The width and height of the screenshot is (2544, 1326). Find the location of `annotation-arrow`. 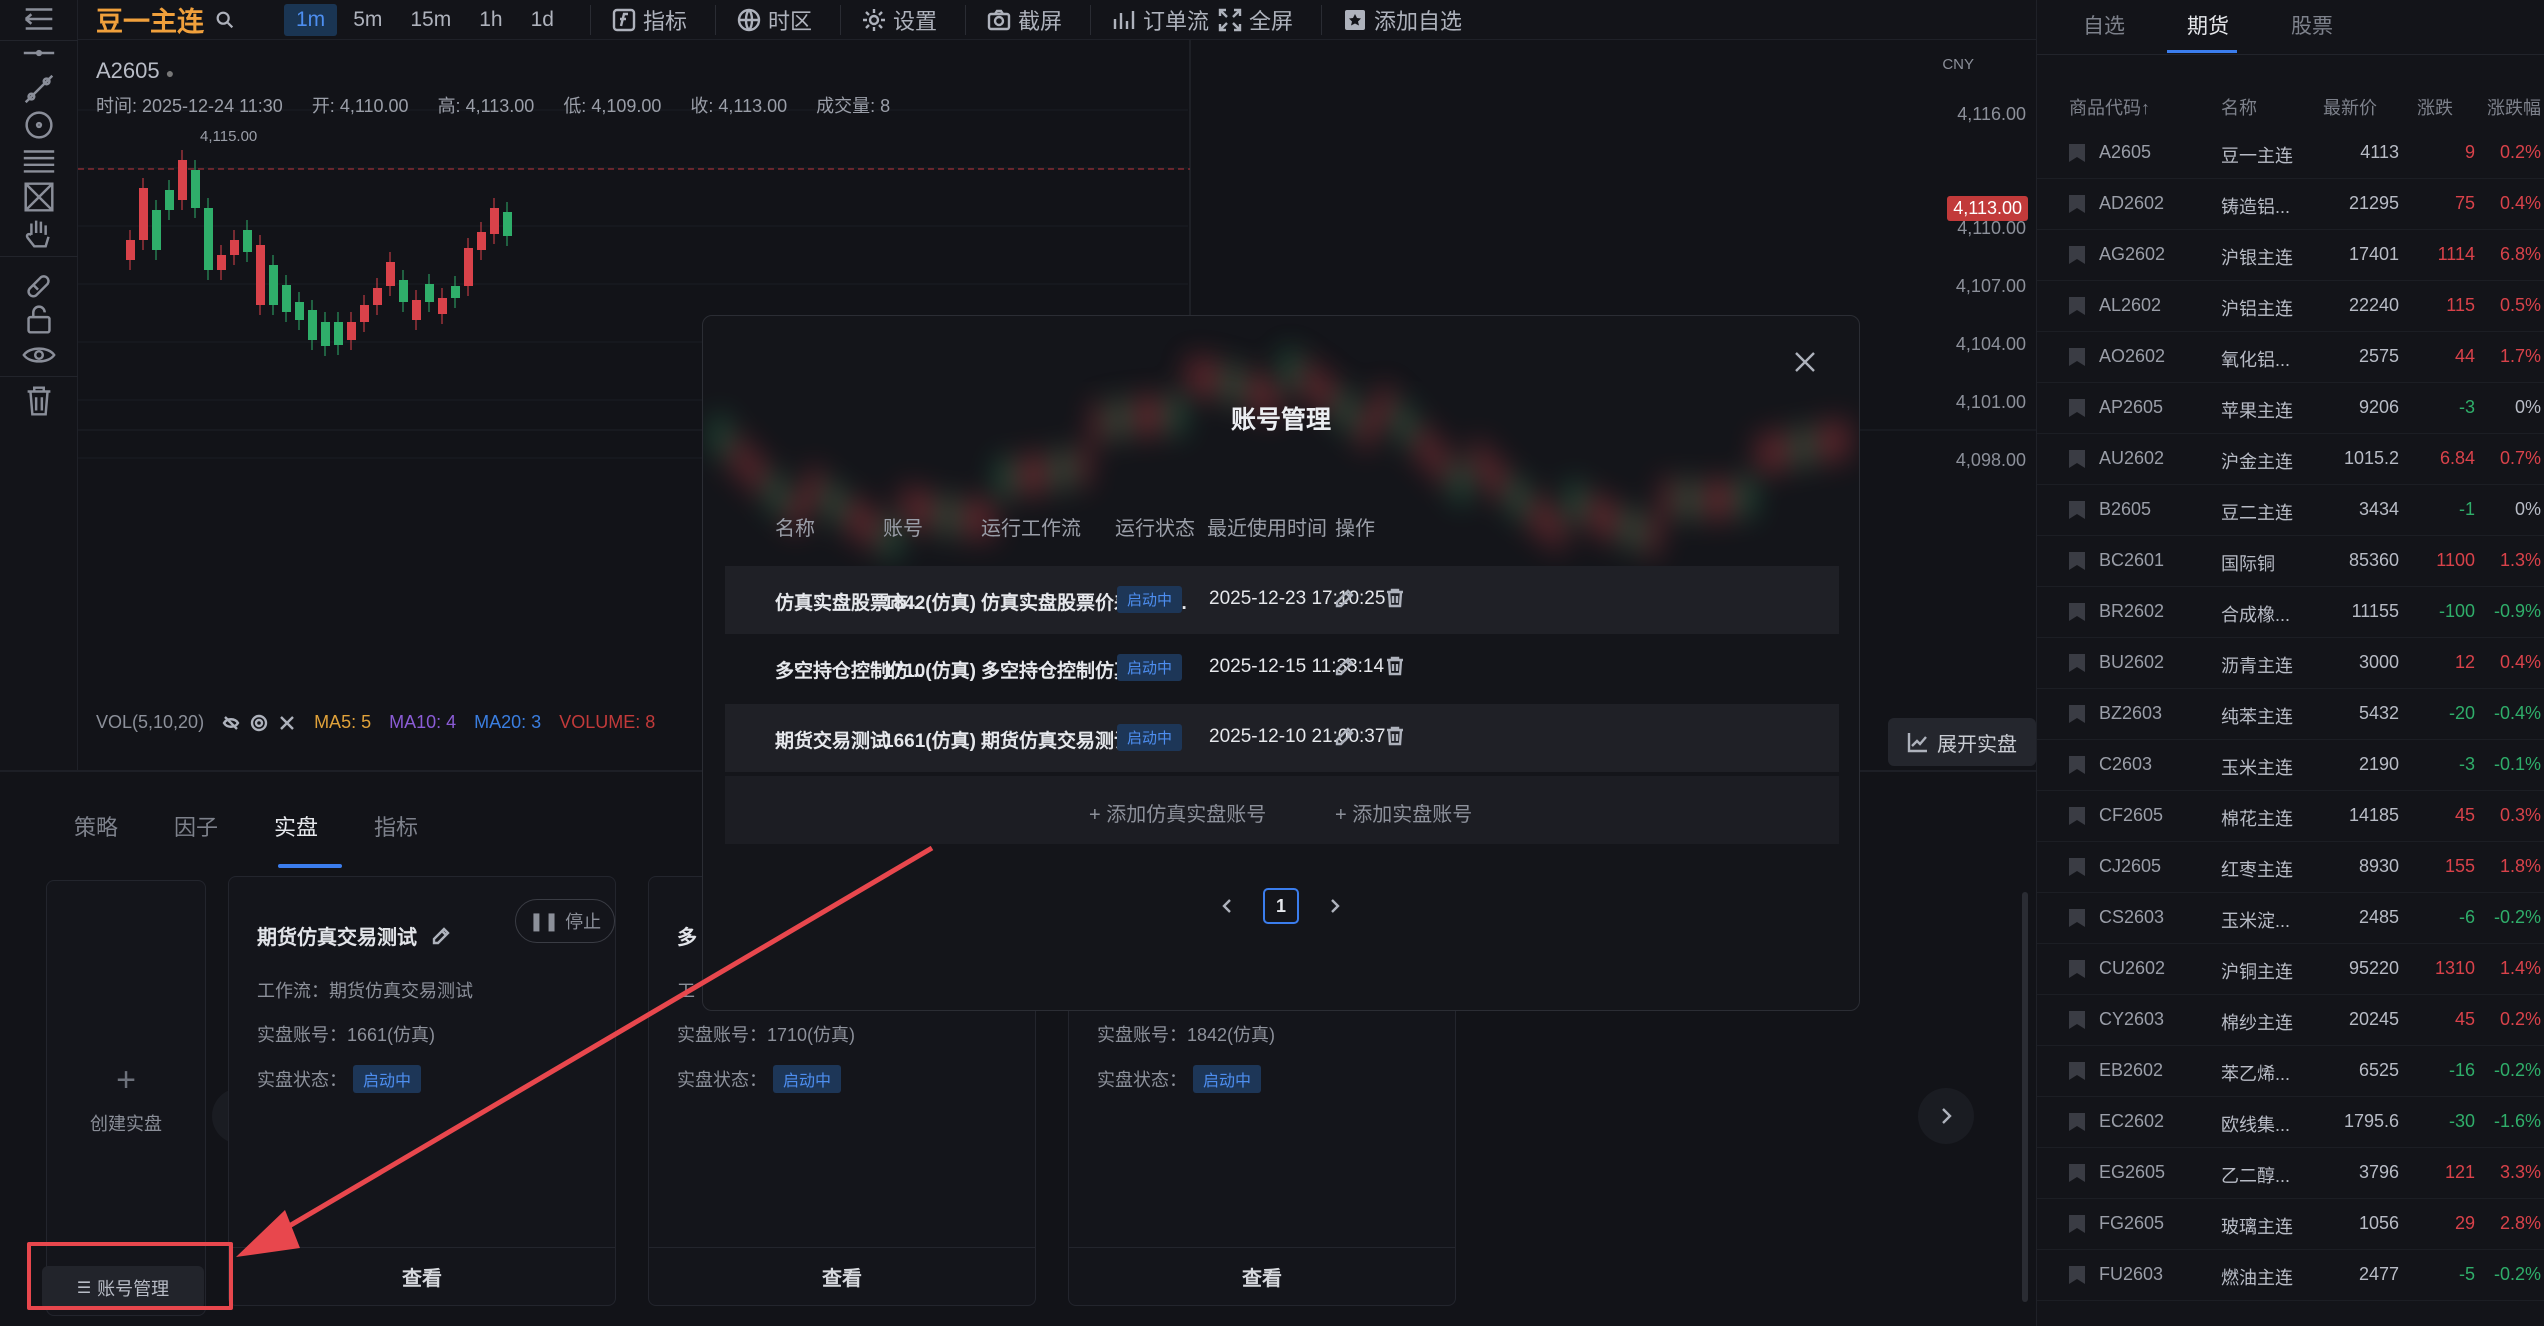

annotation-arrow is located at coordinates (585, 1051).